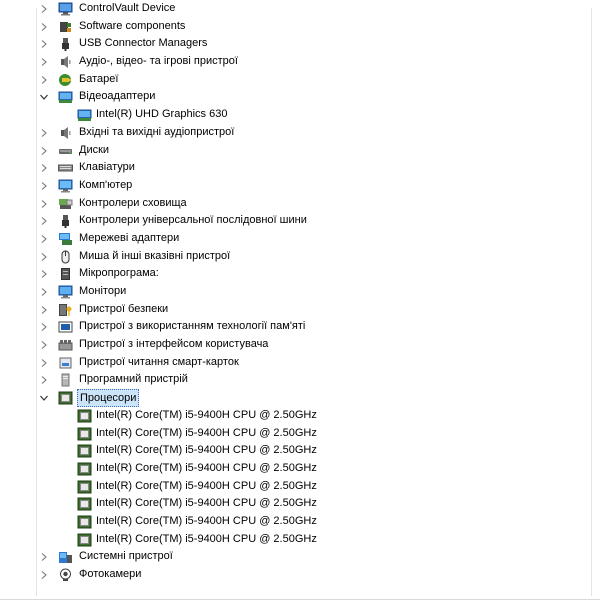 This screenshot has width=600, height=600. I want to click on device-category-row: Аудіо-, відео- та ігрові пристрої, so click(300, 62).